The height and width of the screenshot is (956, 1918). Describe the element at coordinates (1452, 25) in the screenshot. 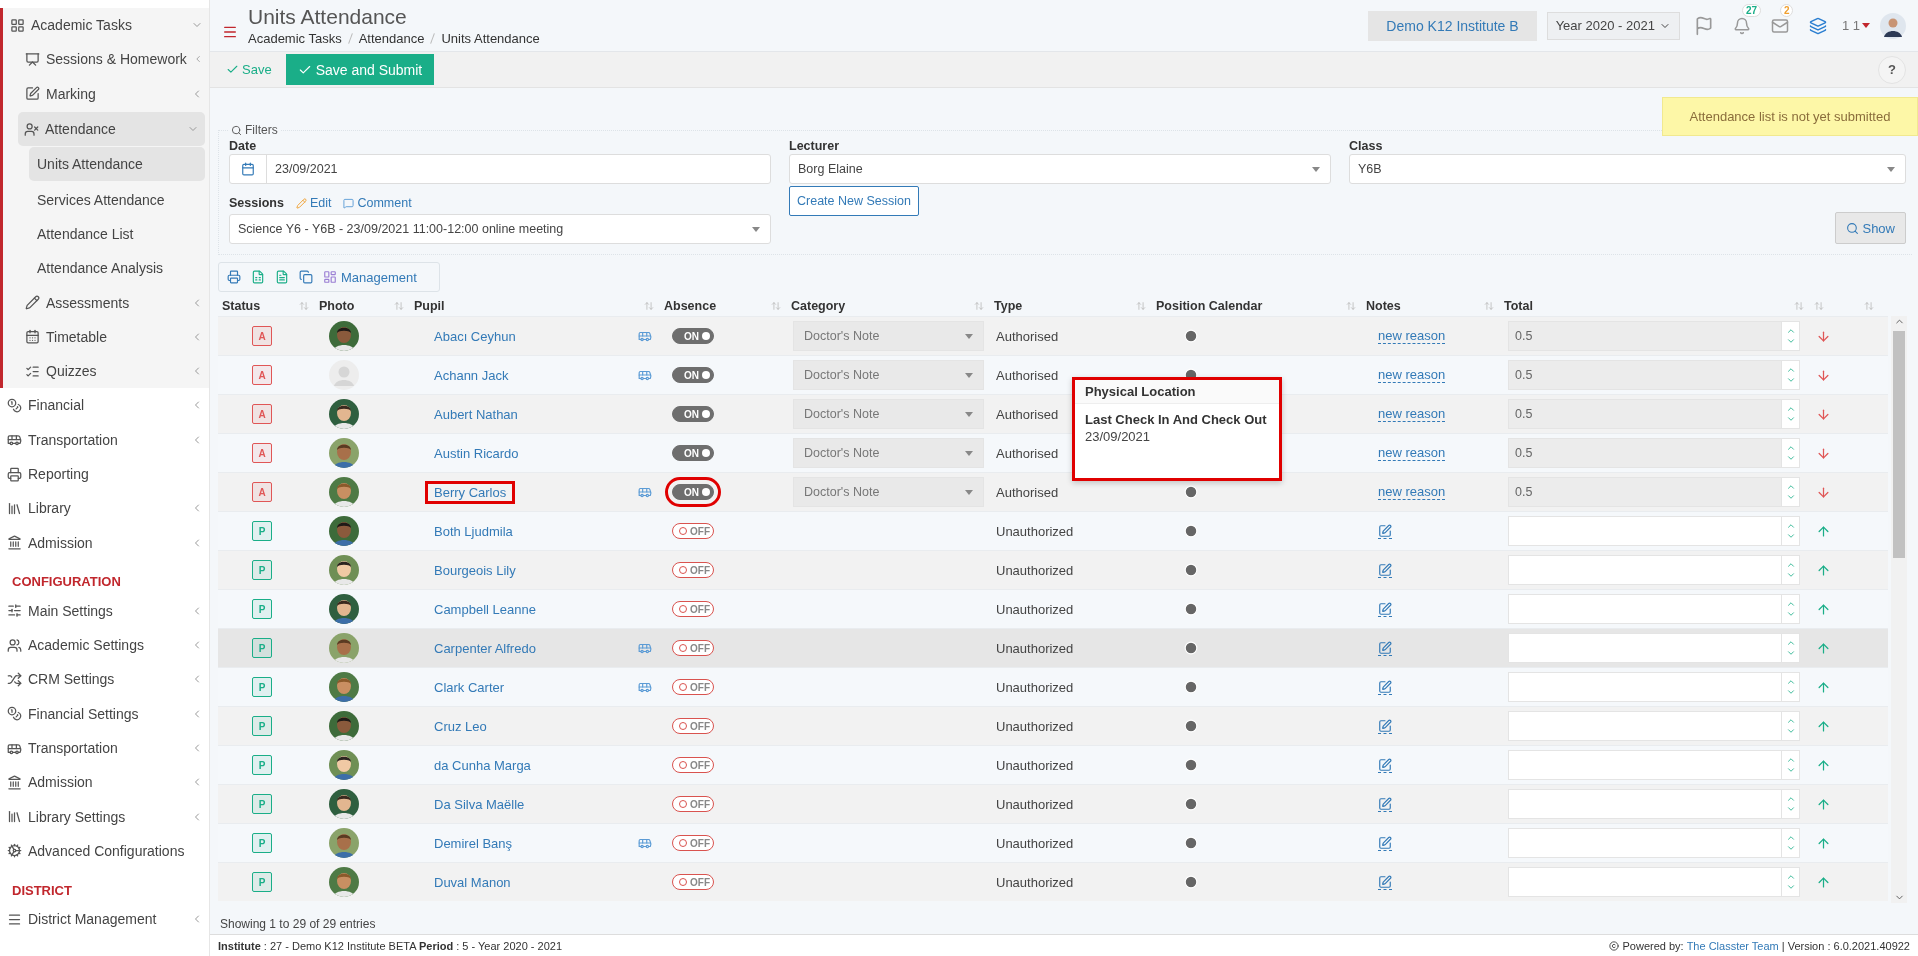

I see `institute-button: Demo K12 Institute B` at that location.